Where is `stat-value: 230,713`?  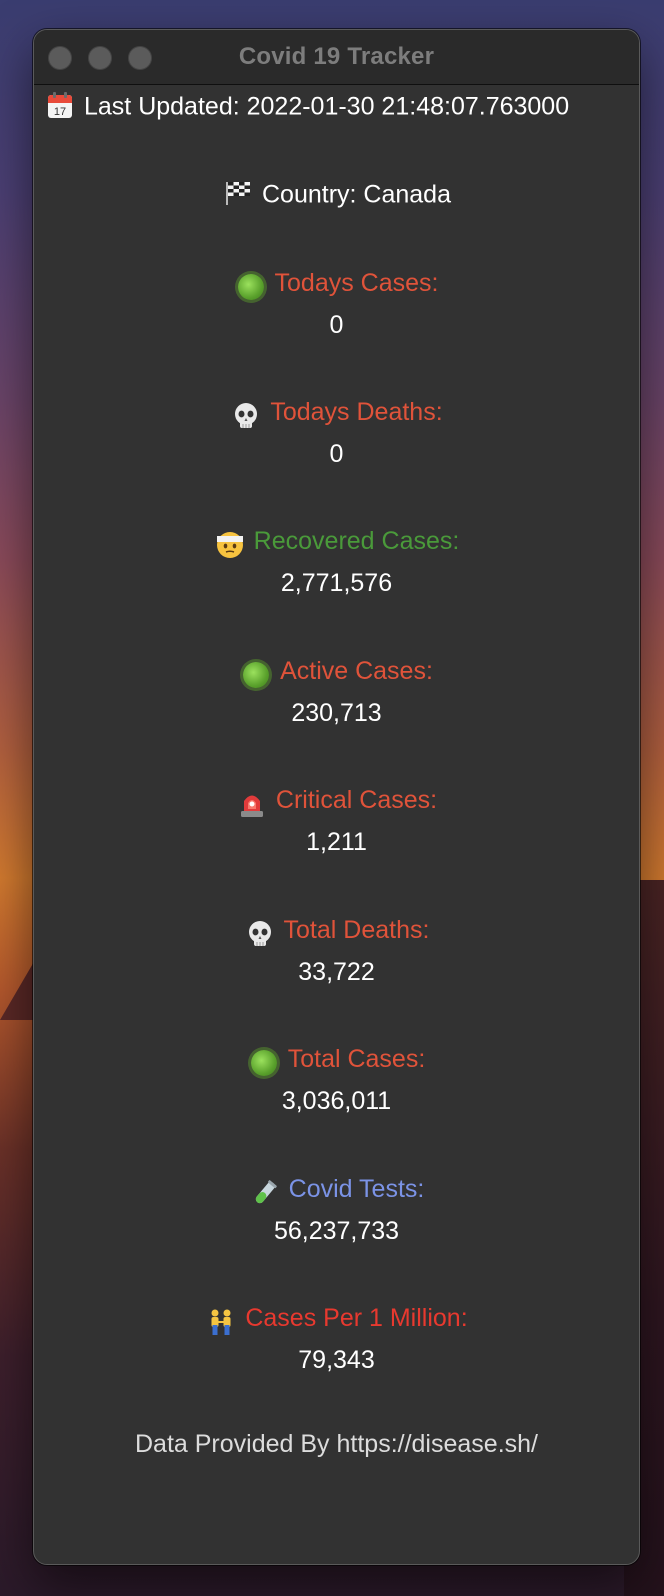
stat-value: 230,713 is located at coordinates (336, 713).